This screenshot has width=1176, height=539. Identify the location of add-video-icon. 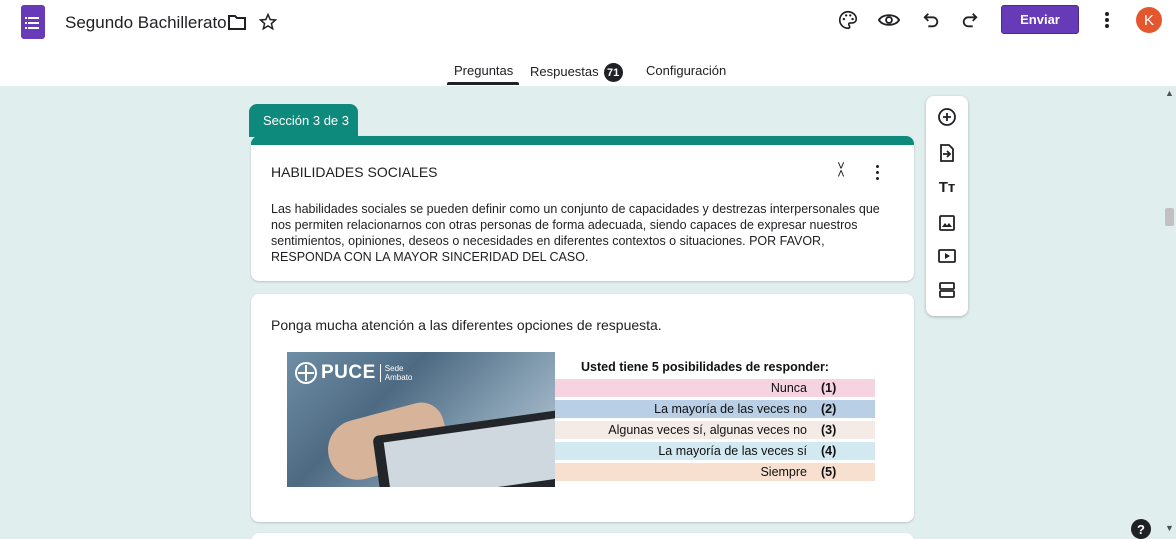
(947, 256).